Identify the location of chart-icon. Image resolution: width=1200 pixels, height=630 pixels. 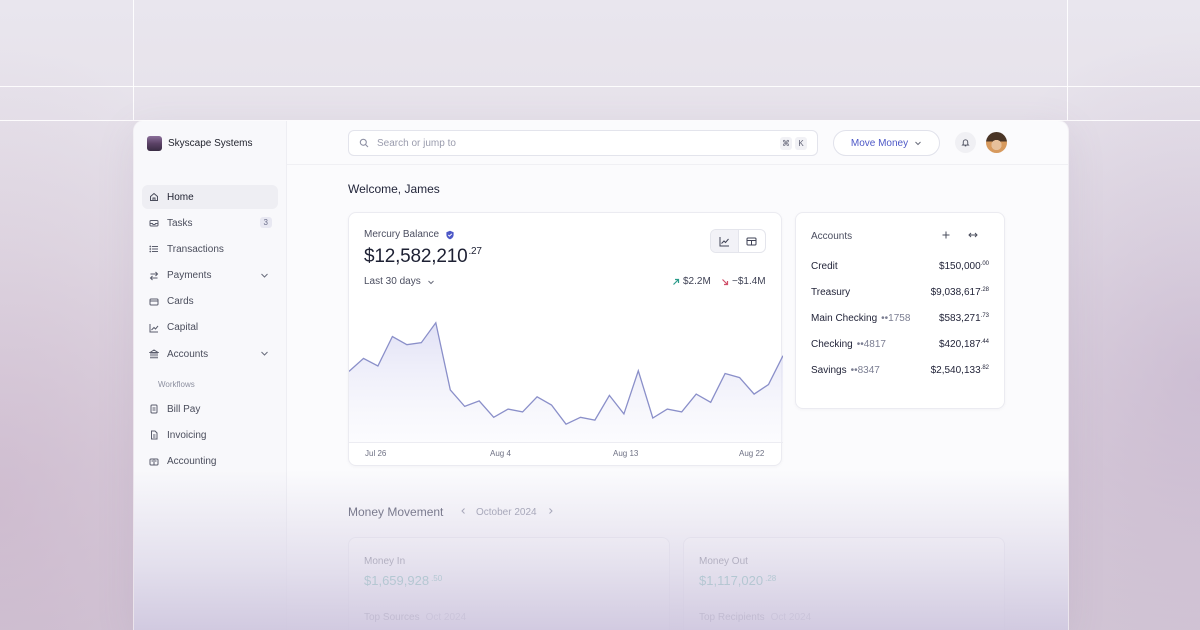
(154, 328).